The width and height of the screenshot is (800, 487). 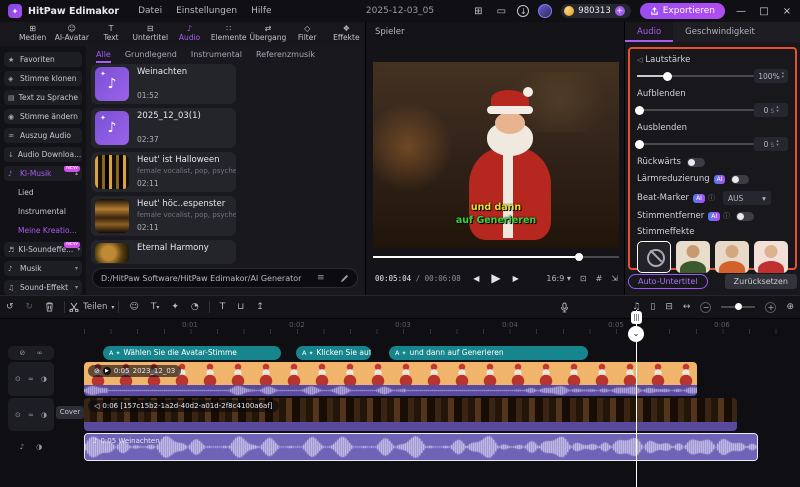 I want to click on tab-ai-avatar: ☺ AI-Avatar, so click(x=71, y=34).